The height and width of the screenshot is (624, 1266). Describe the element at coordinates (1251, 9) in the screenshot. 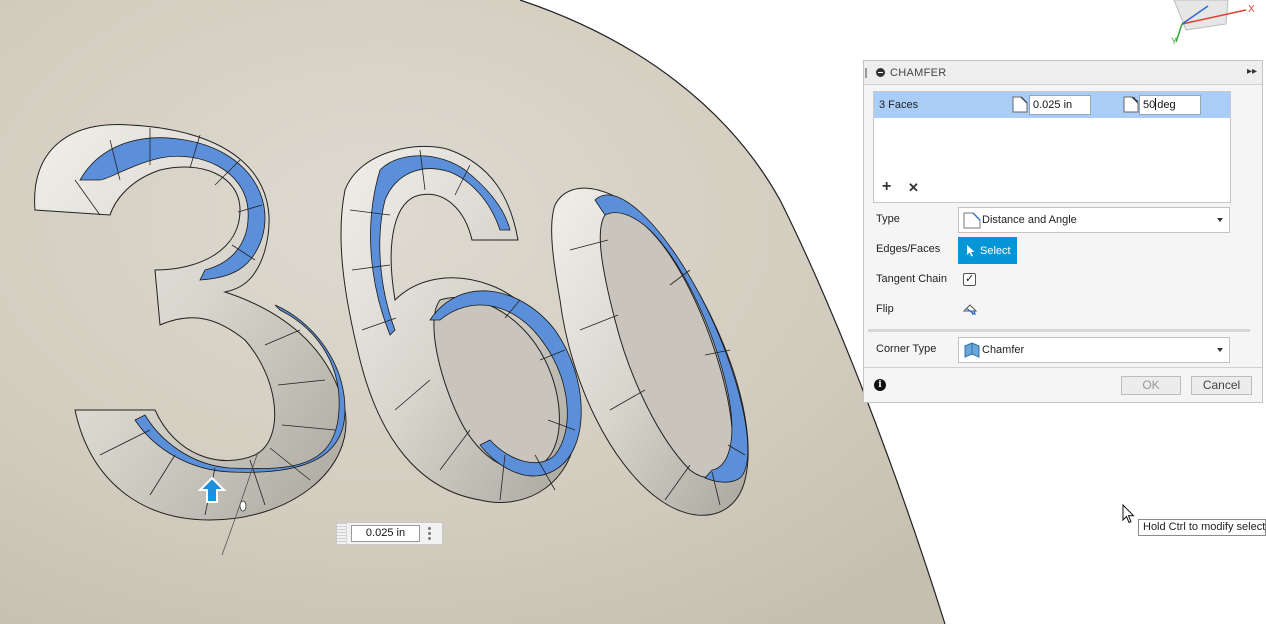

I see `view-cube-x-label: X` at that location.